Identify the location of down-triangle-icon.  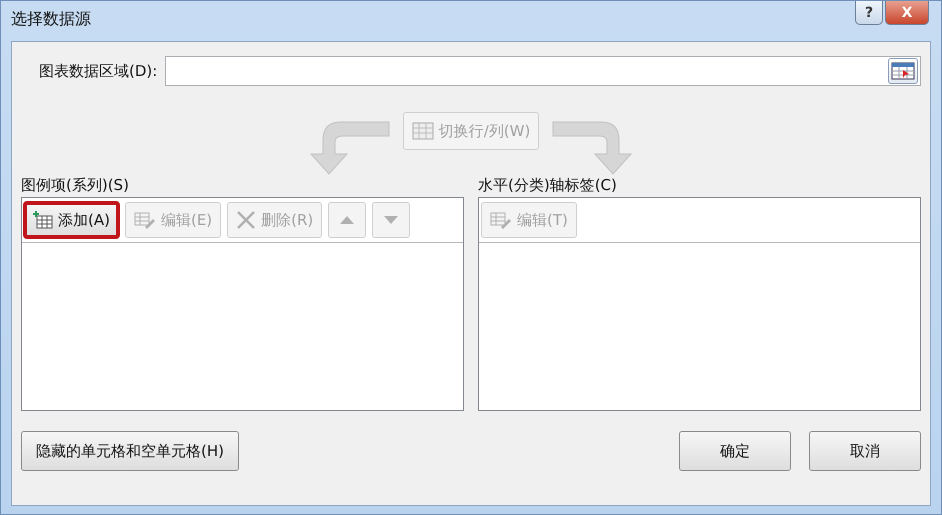
(391, 220).